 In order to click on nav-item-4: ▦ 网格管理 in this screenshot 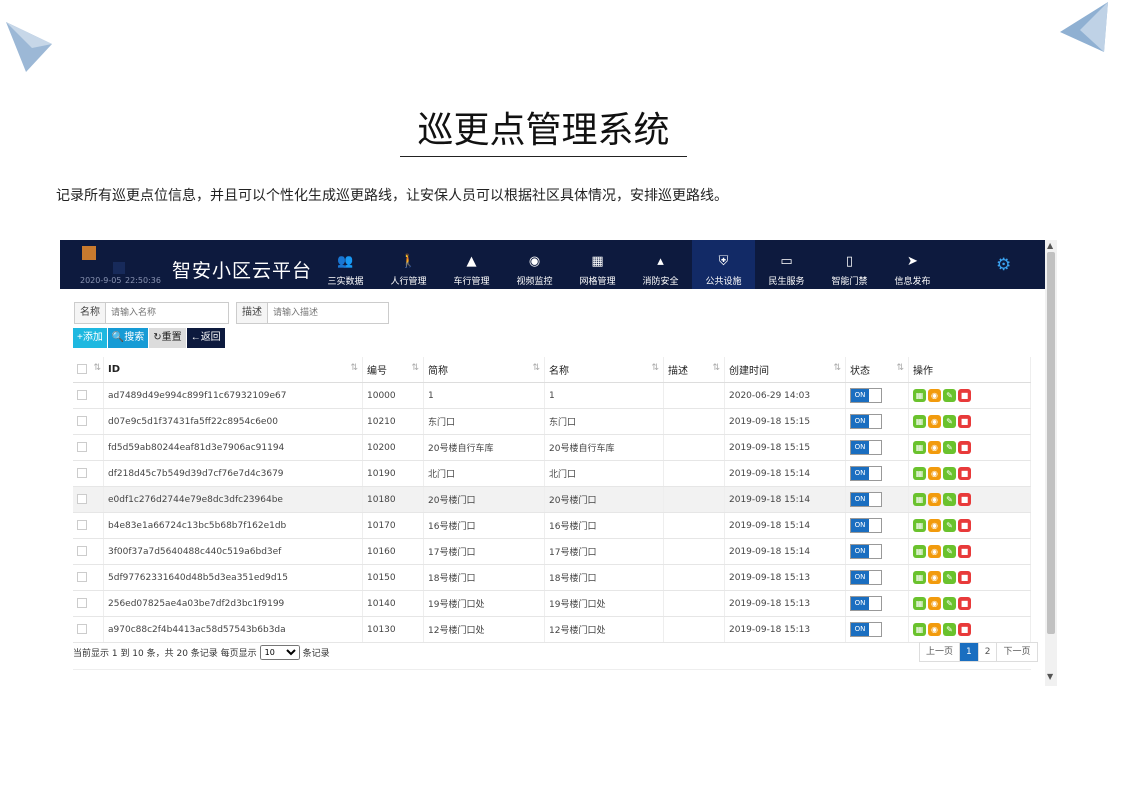, I will do `click(597, 264)`.